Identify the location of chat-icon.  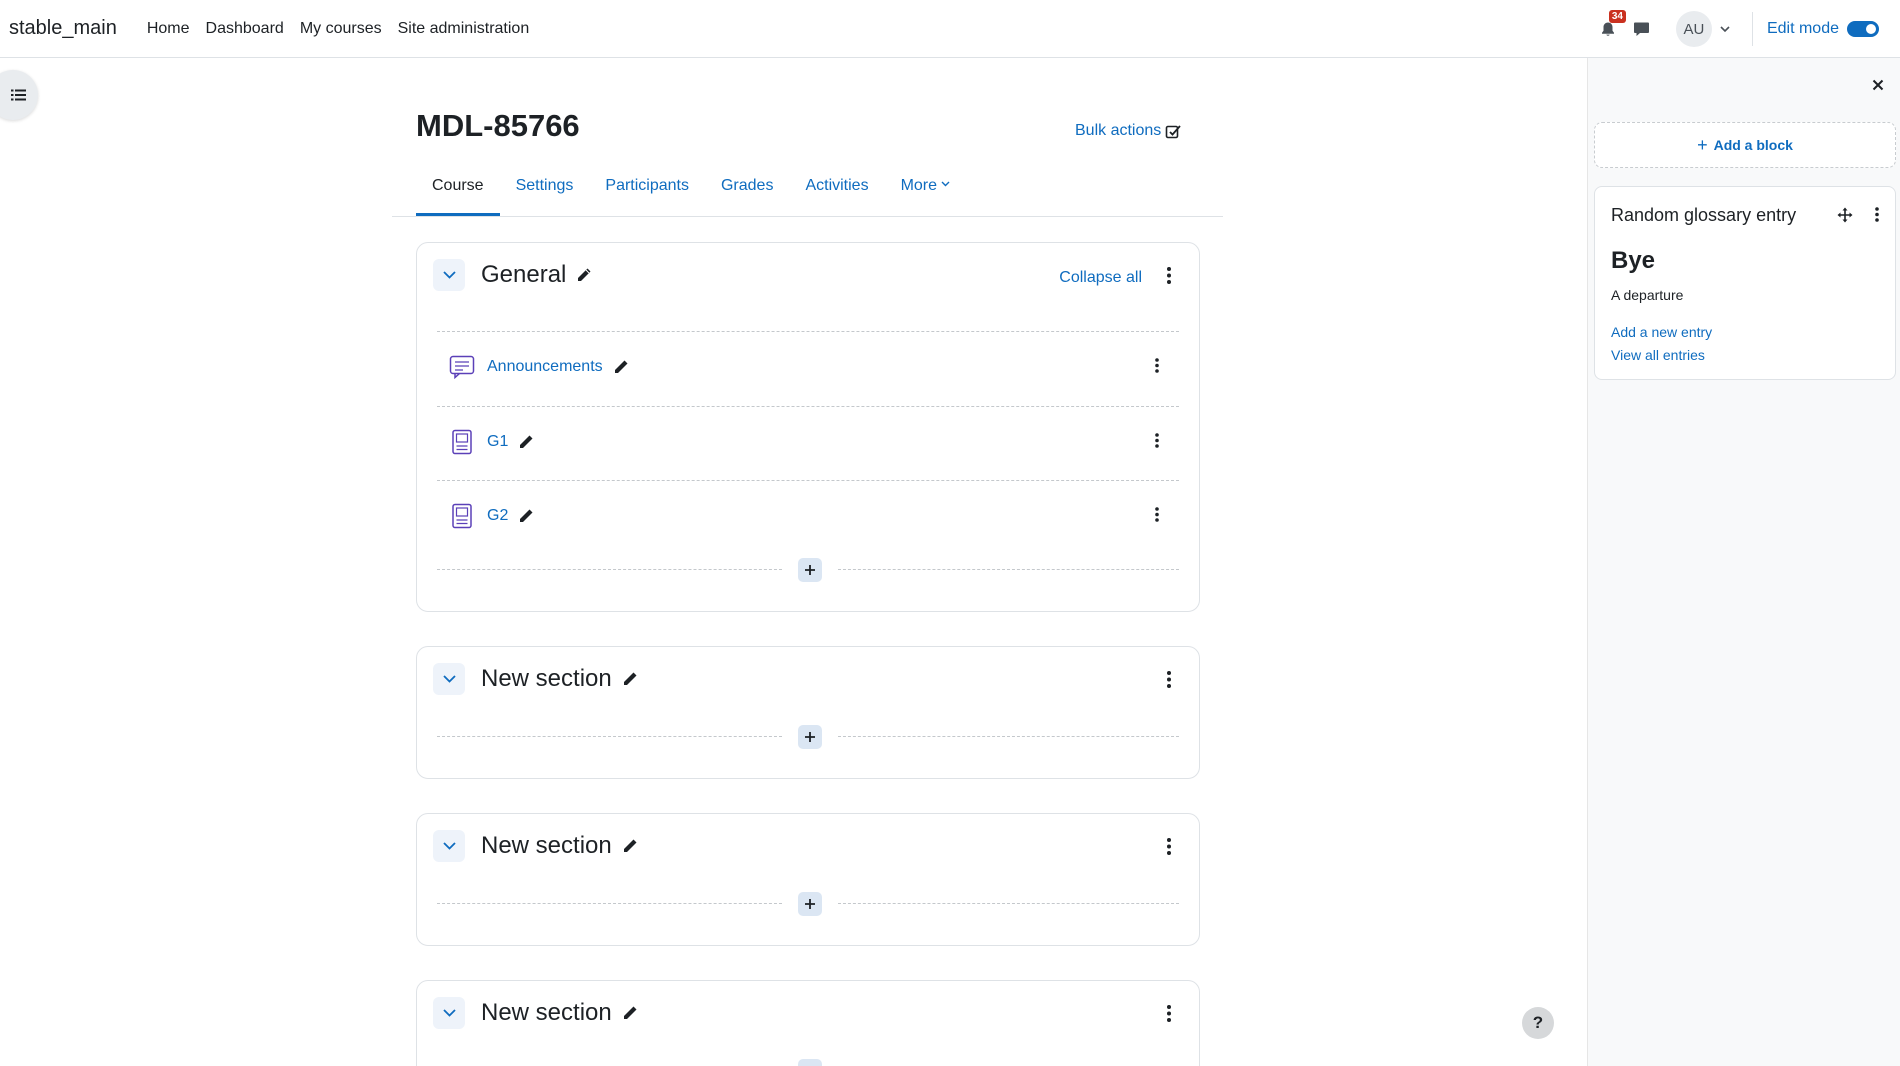
(1642, 29).